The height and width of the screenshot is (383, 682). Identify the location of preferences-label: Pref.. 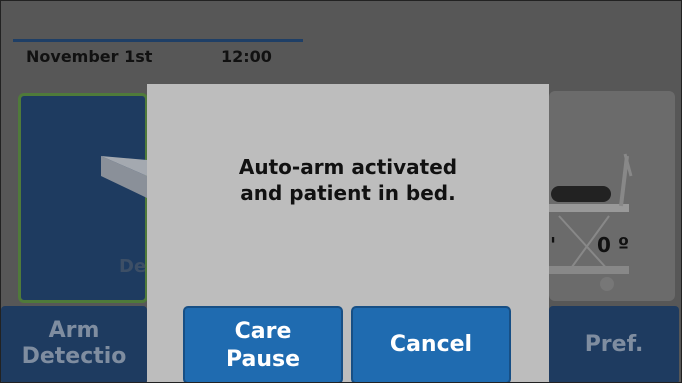
(614, 344).